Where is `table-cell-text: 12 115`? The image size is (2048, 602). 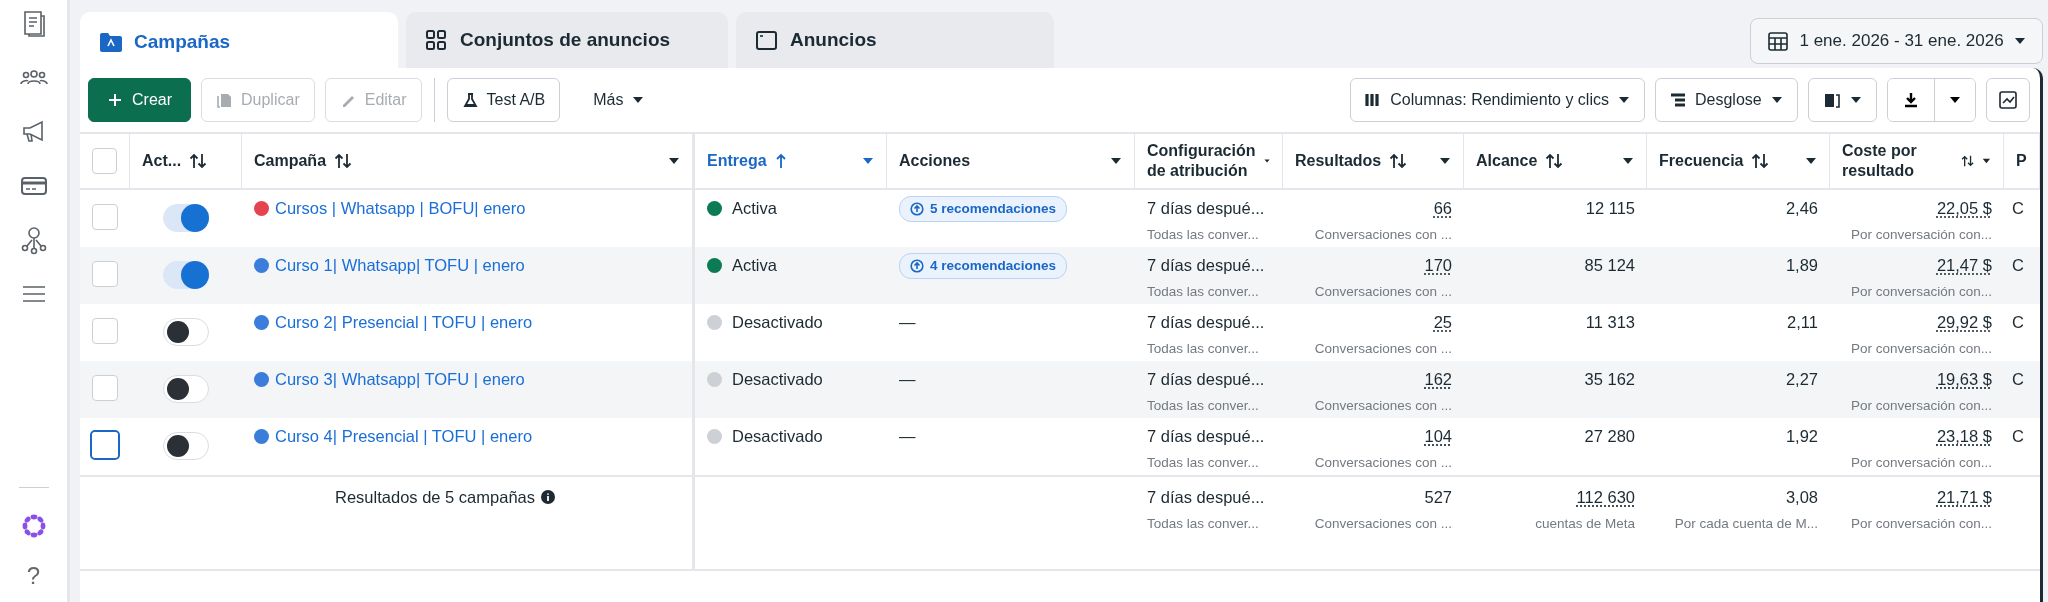 table-cell-text: 12 115 is located at coordinates (1610, 208).